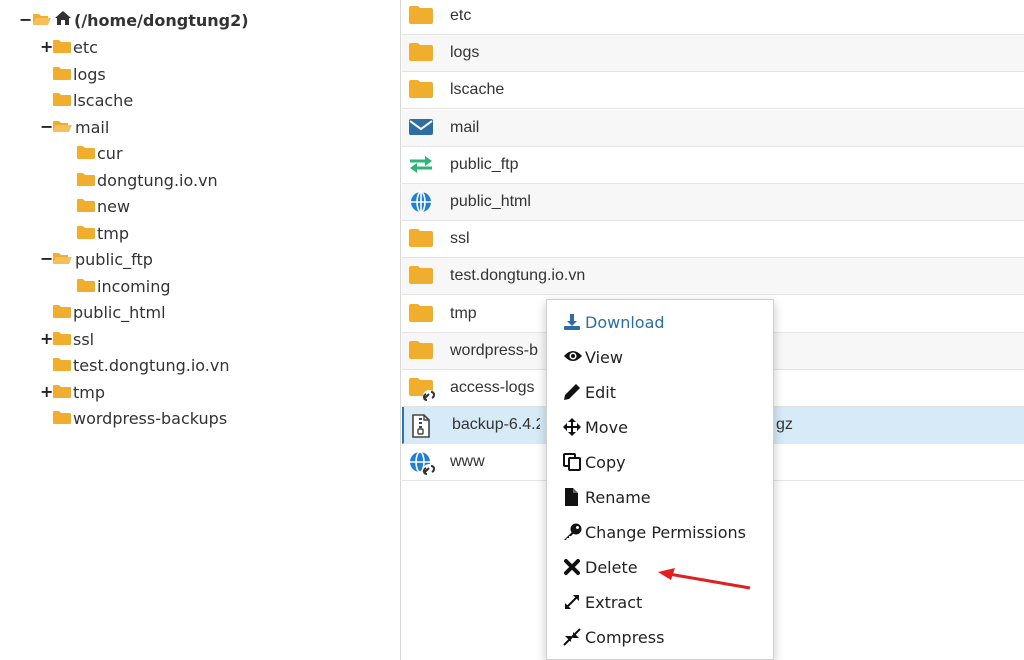  I want to click on compress-icon, so click(573, 637).